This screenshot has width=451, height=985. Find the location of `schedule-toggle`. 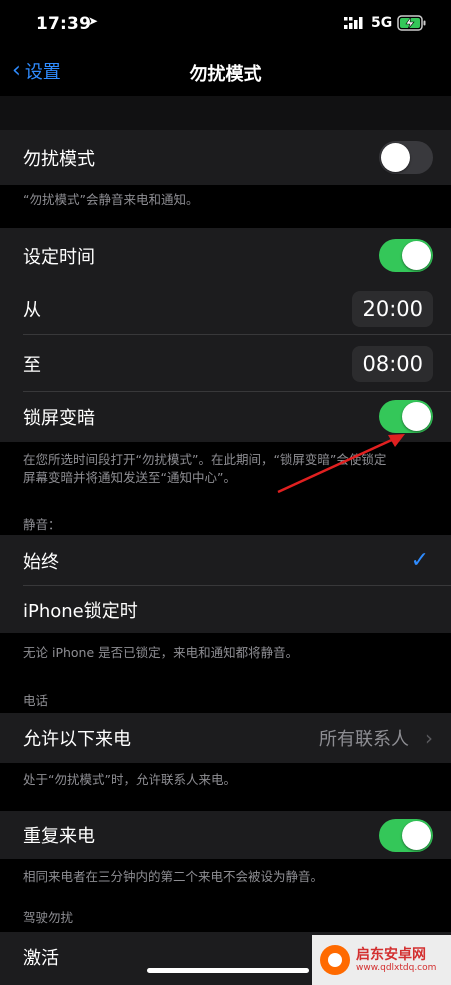

schedule-toggle is located at coordinates (406, 255).